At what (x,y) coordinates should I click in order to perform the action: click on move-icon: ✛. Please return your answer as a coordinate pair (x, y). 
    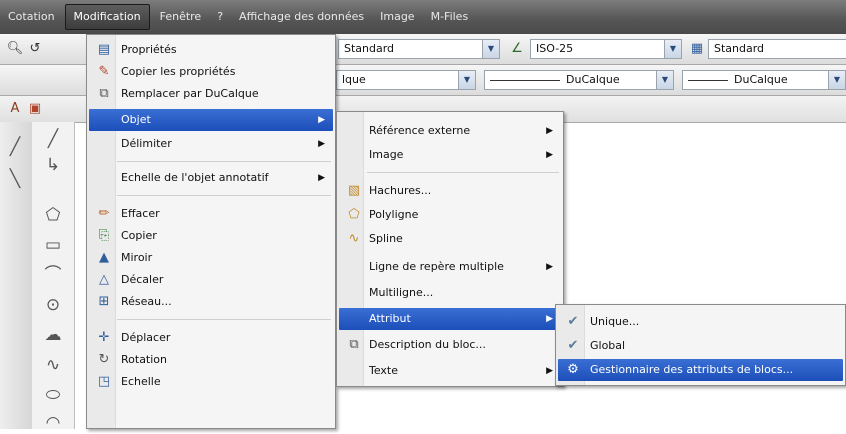
    Looking at the image, I should click on (104, 337).